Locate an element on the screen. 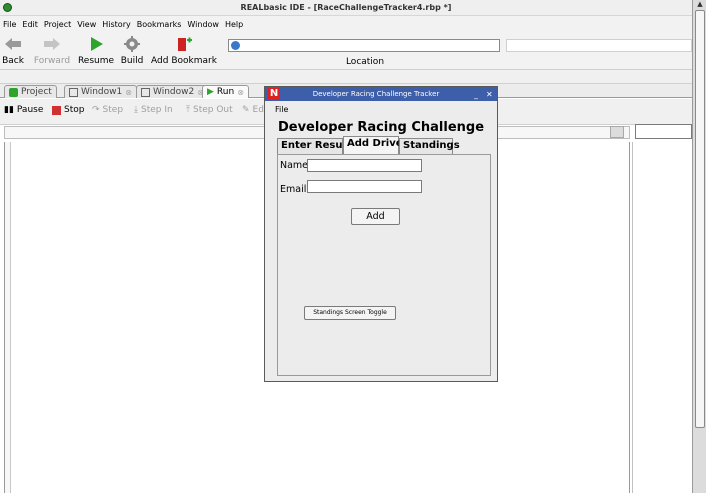  step-label: Step is located at coordinates (113, 110).